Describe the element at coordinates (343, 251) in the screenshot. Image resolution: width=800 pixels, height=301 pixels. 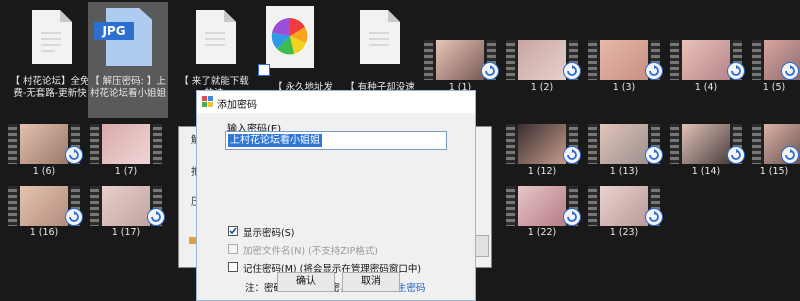
I see `encrypt-filenames-note: (不支持ZIP格式)` at that location.